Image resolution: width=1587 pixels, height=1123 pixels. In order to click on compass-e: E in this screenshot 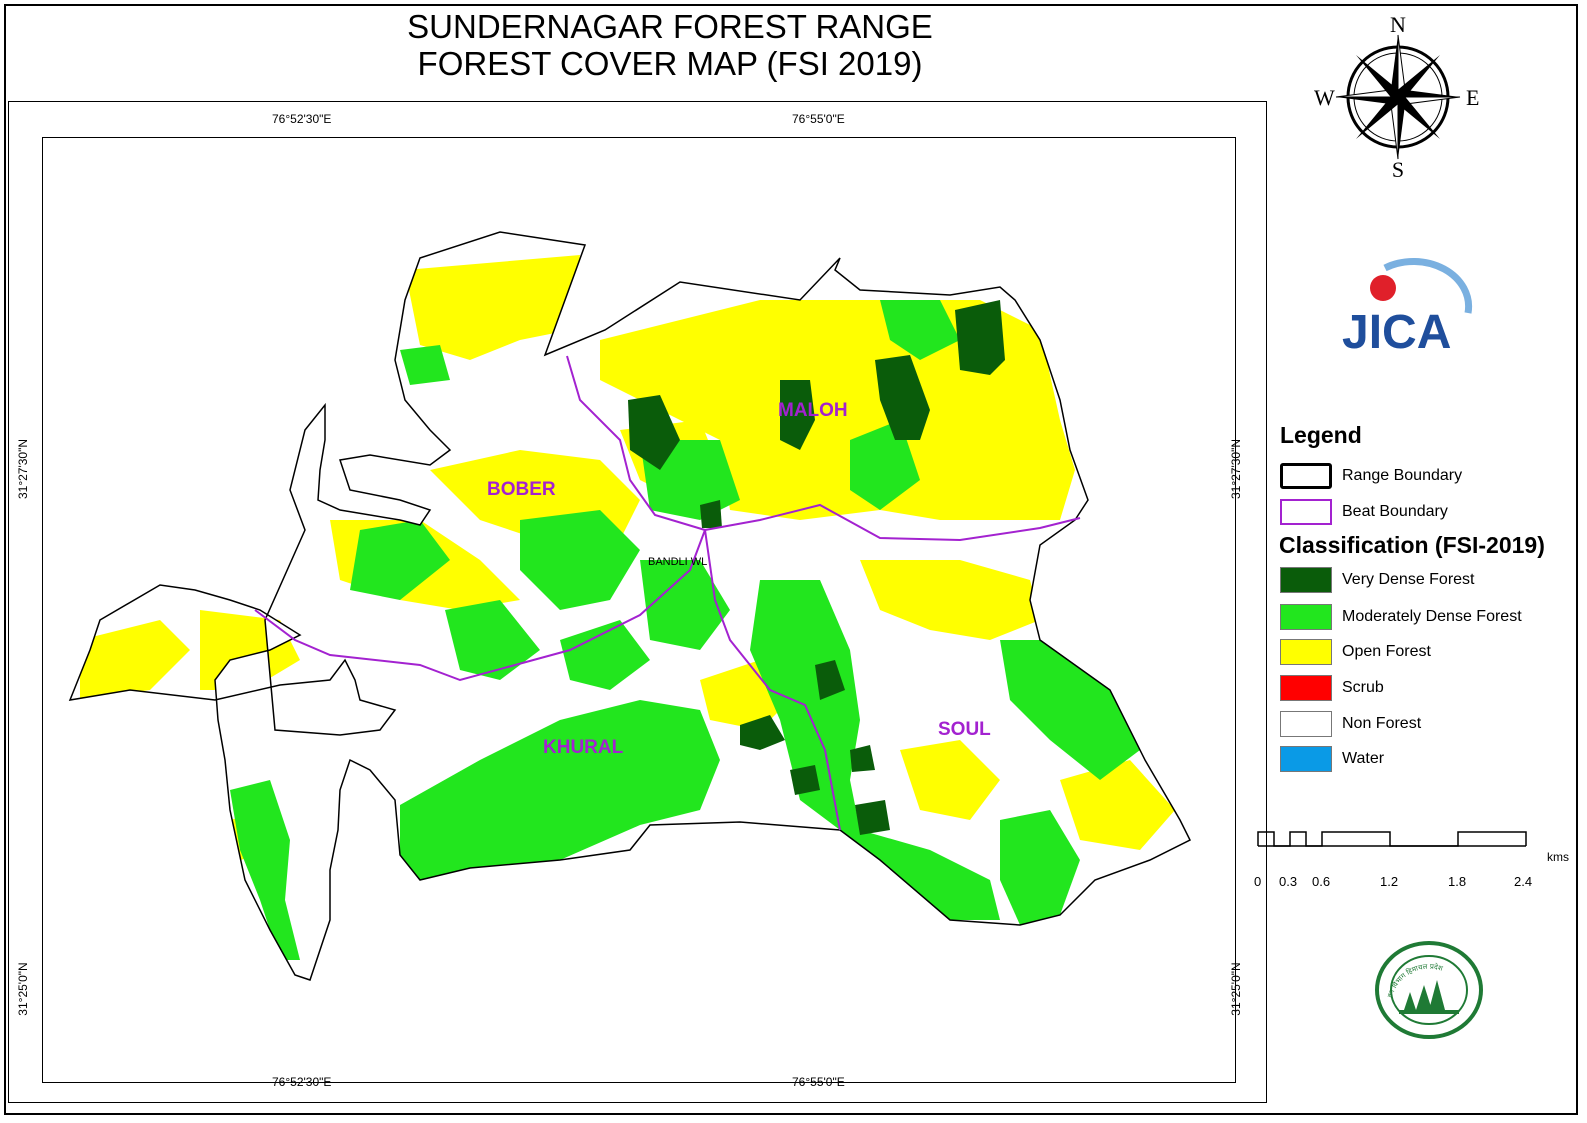, I will do `click(1472, 97)`.